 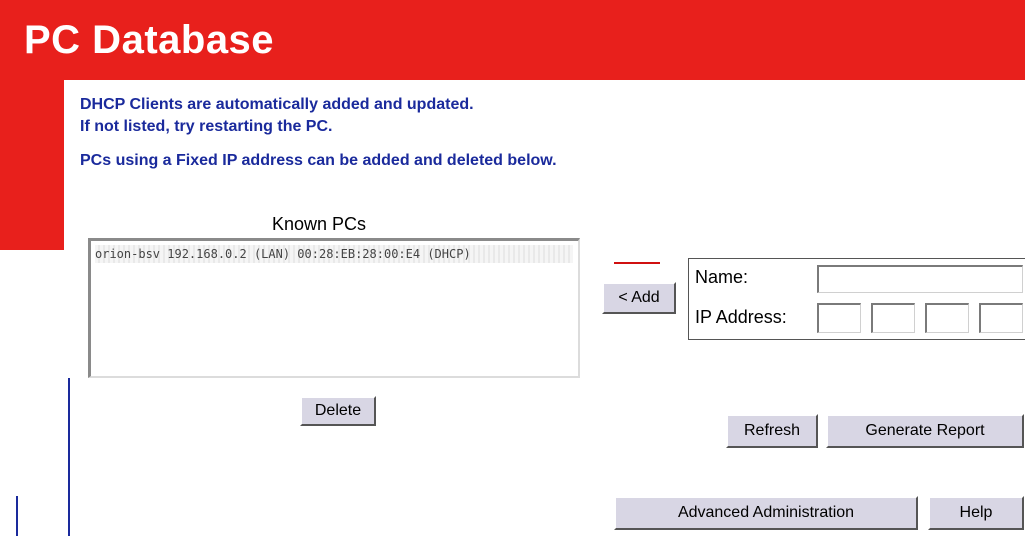 I want to click on name-field, so click(x=920, y=279).